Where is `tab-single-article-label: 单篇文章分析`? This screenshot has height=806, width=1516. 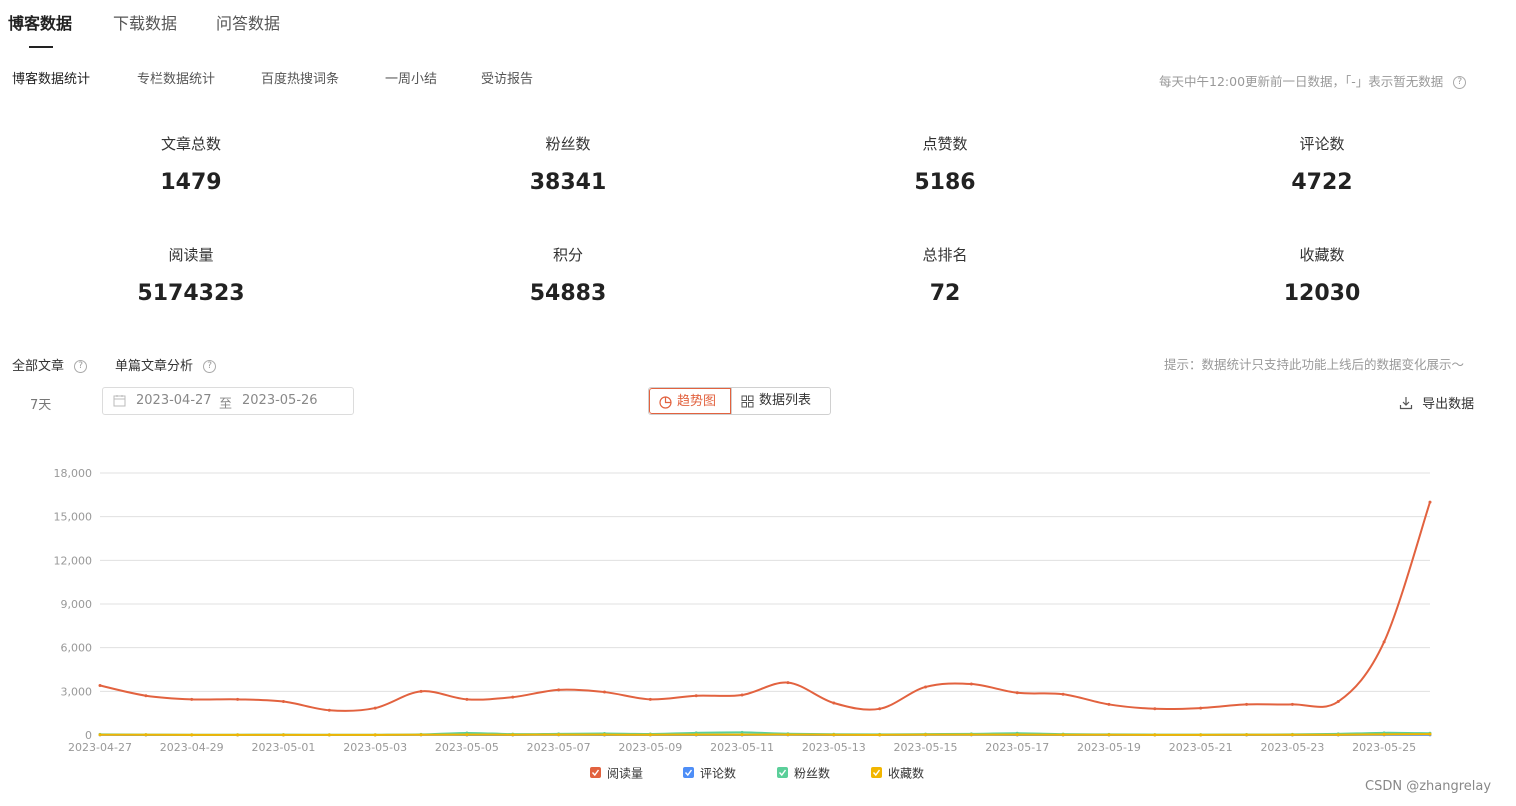
tab-single-article-label: 单篇文章分析 is located at coordinates (154, 366).